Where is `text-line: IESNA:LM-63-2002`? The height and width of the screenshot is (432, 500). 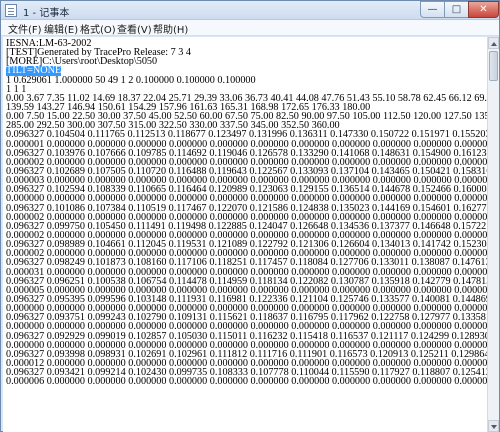 text-line: IESNA:LM-63-2002 is located at coordinates (246, 43).